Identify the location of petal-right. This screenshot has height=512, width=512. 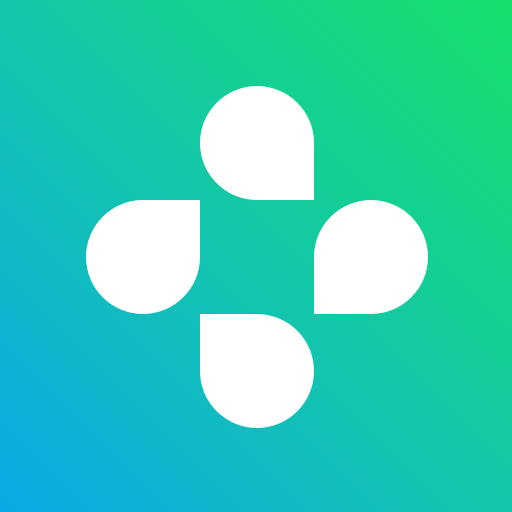
(371, 257).